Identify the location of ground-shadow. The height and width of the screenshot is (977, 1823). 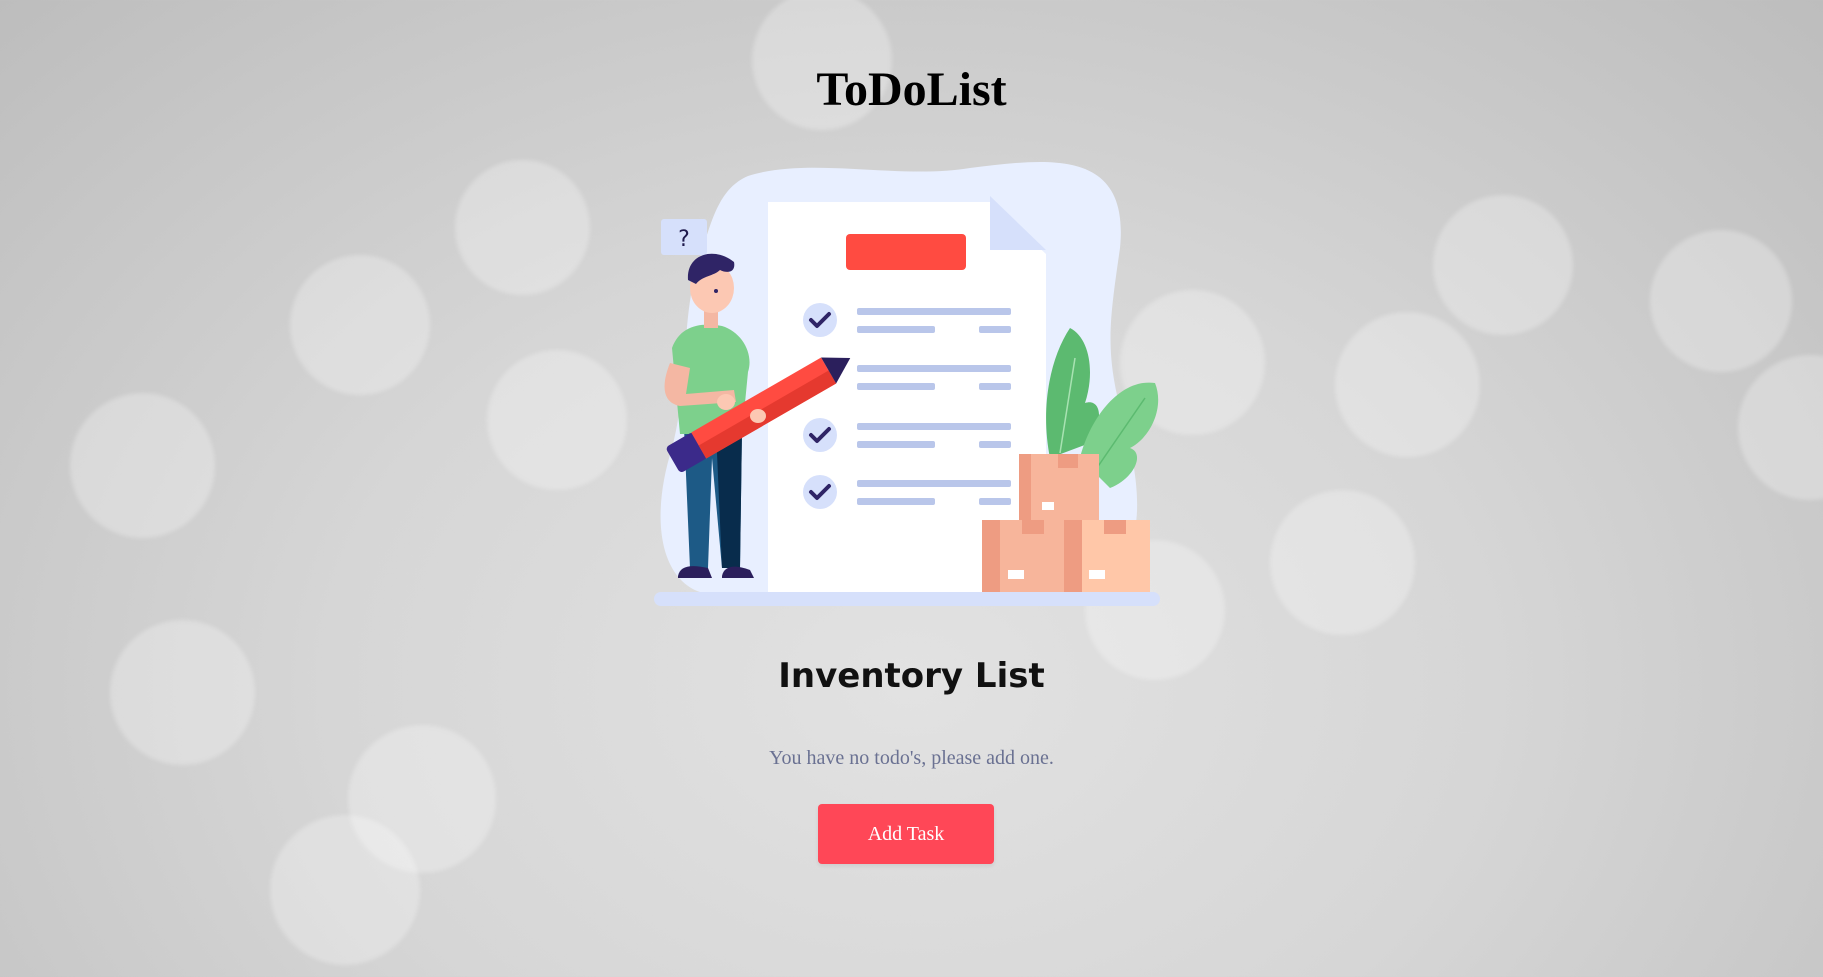
(907, 599).